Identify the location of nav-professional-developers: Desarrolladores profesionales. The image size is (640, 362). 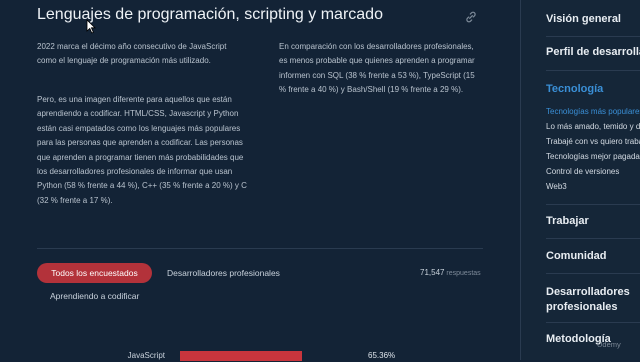
(591, 300).